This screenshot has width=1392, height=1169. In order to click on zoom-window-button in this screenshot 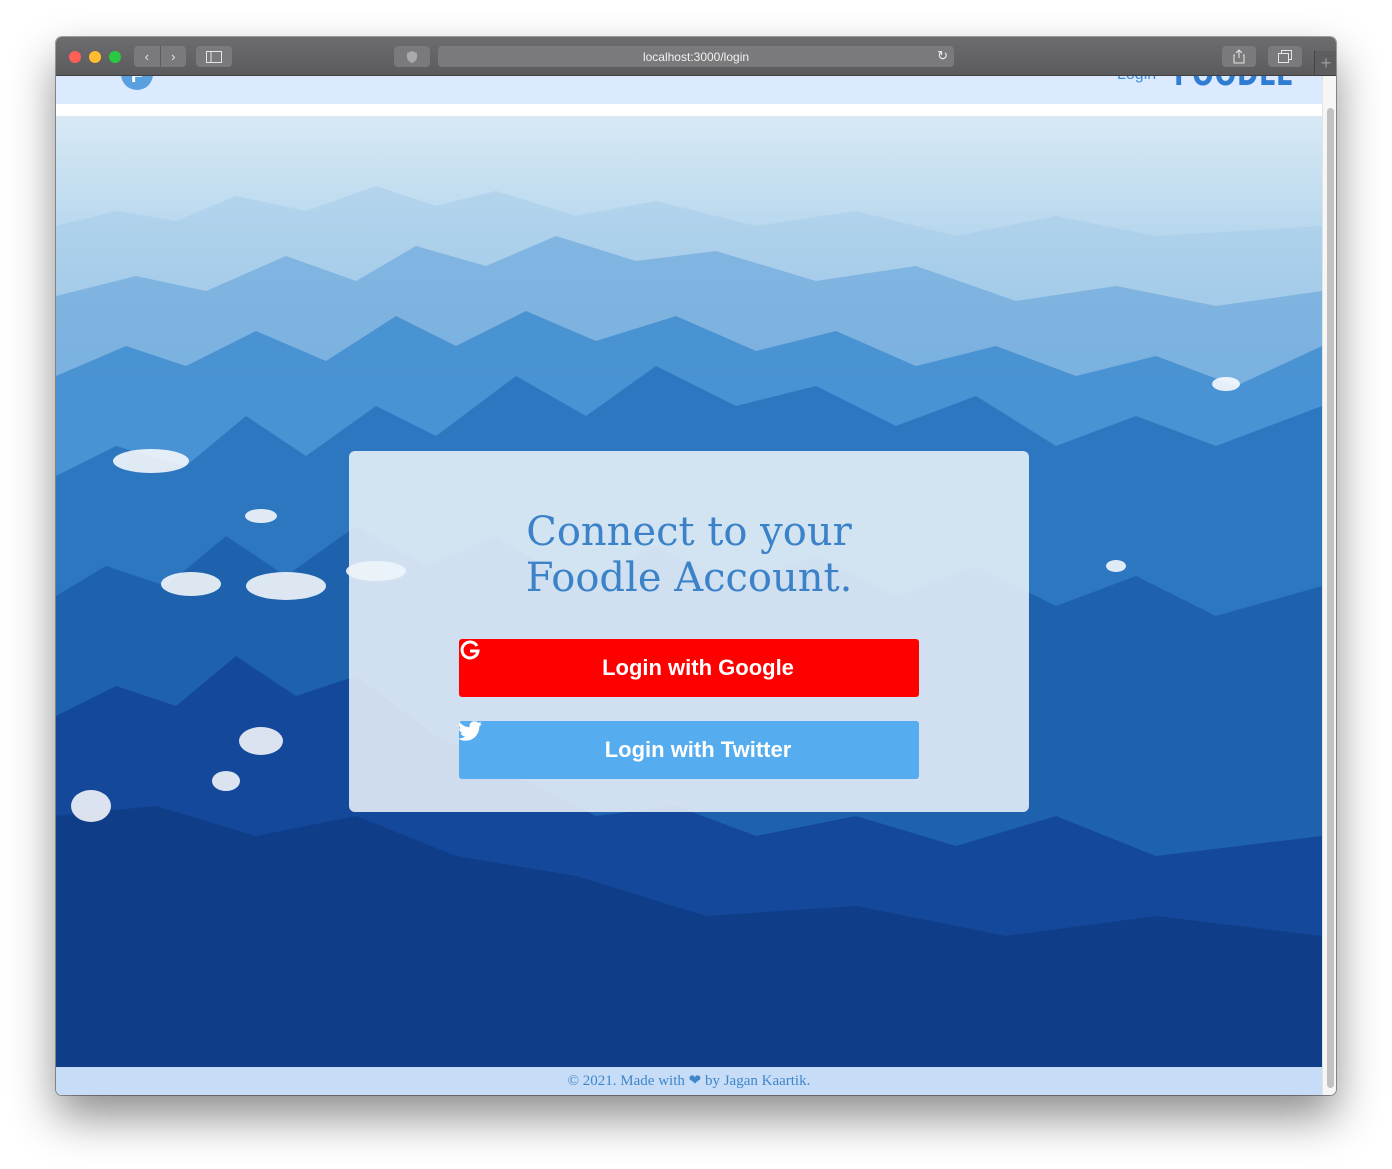, I will do `click(115, 57)`.